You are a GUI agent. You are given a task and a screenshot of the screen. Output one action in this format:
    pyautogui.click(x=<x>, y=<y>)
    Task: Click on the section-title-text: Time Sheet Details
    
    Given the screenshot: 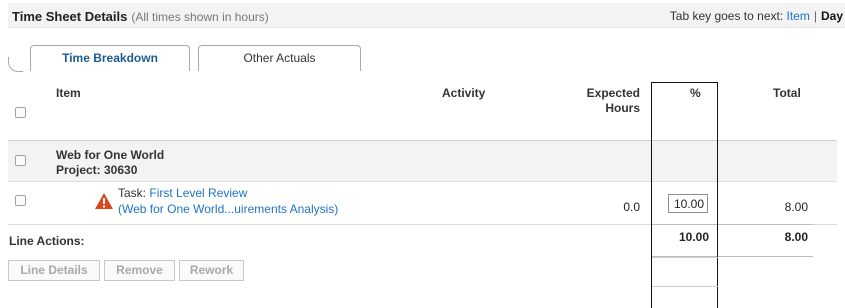 What is the action you would take?
    pyautogui.click(x=70, y=16)
    